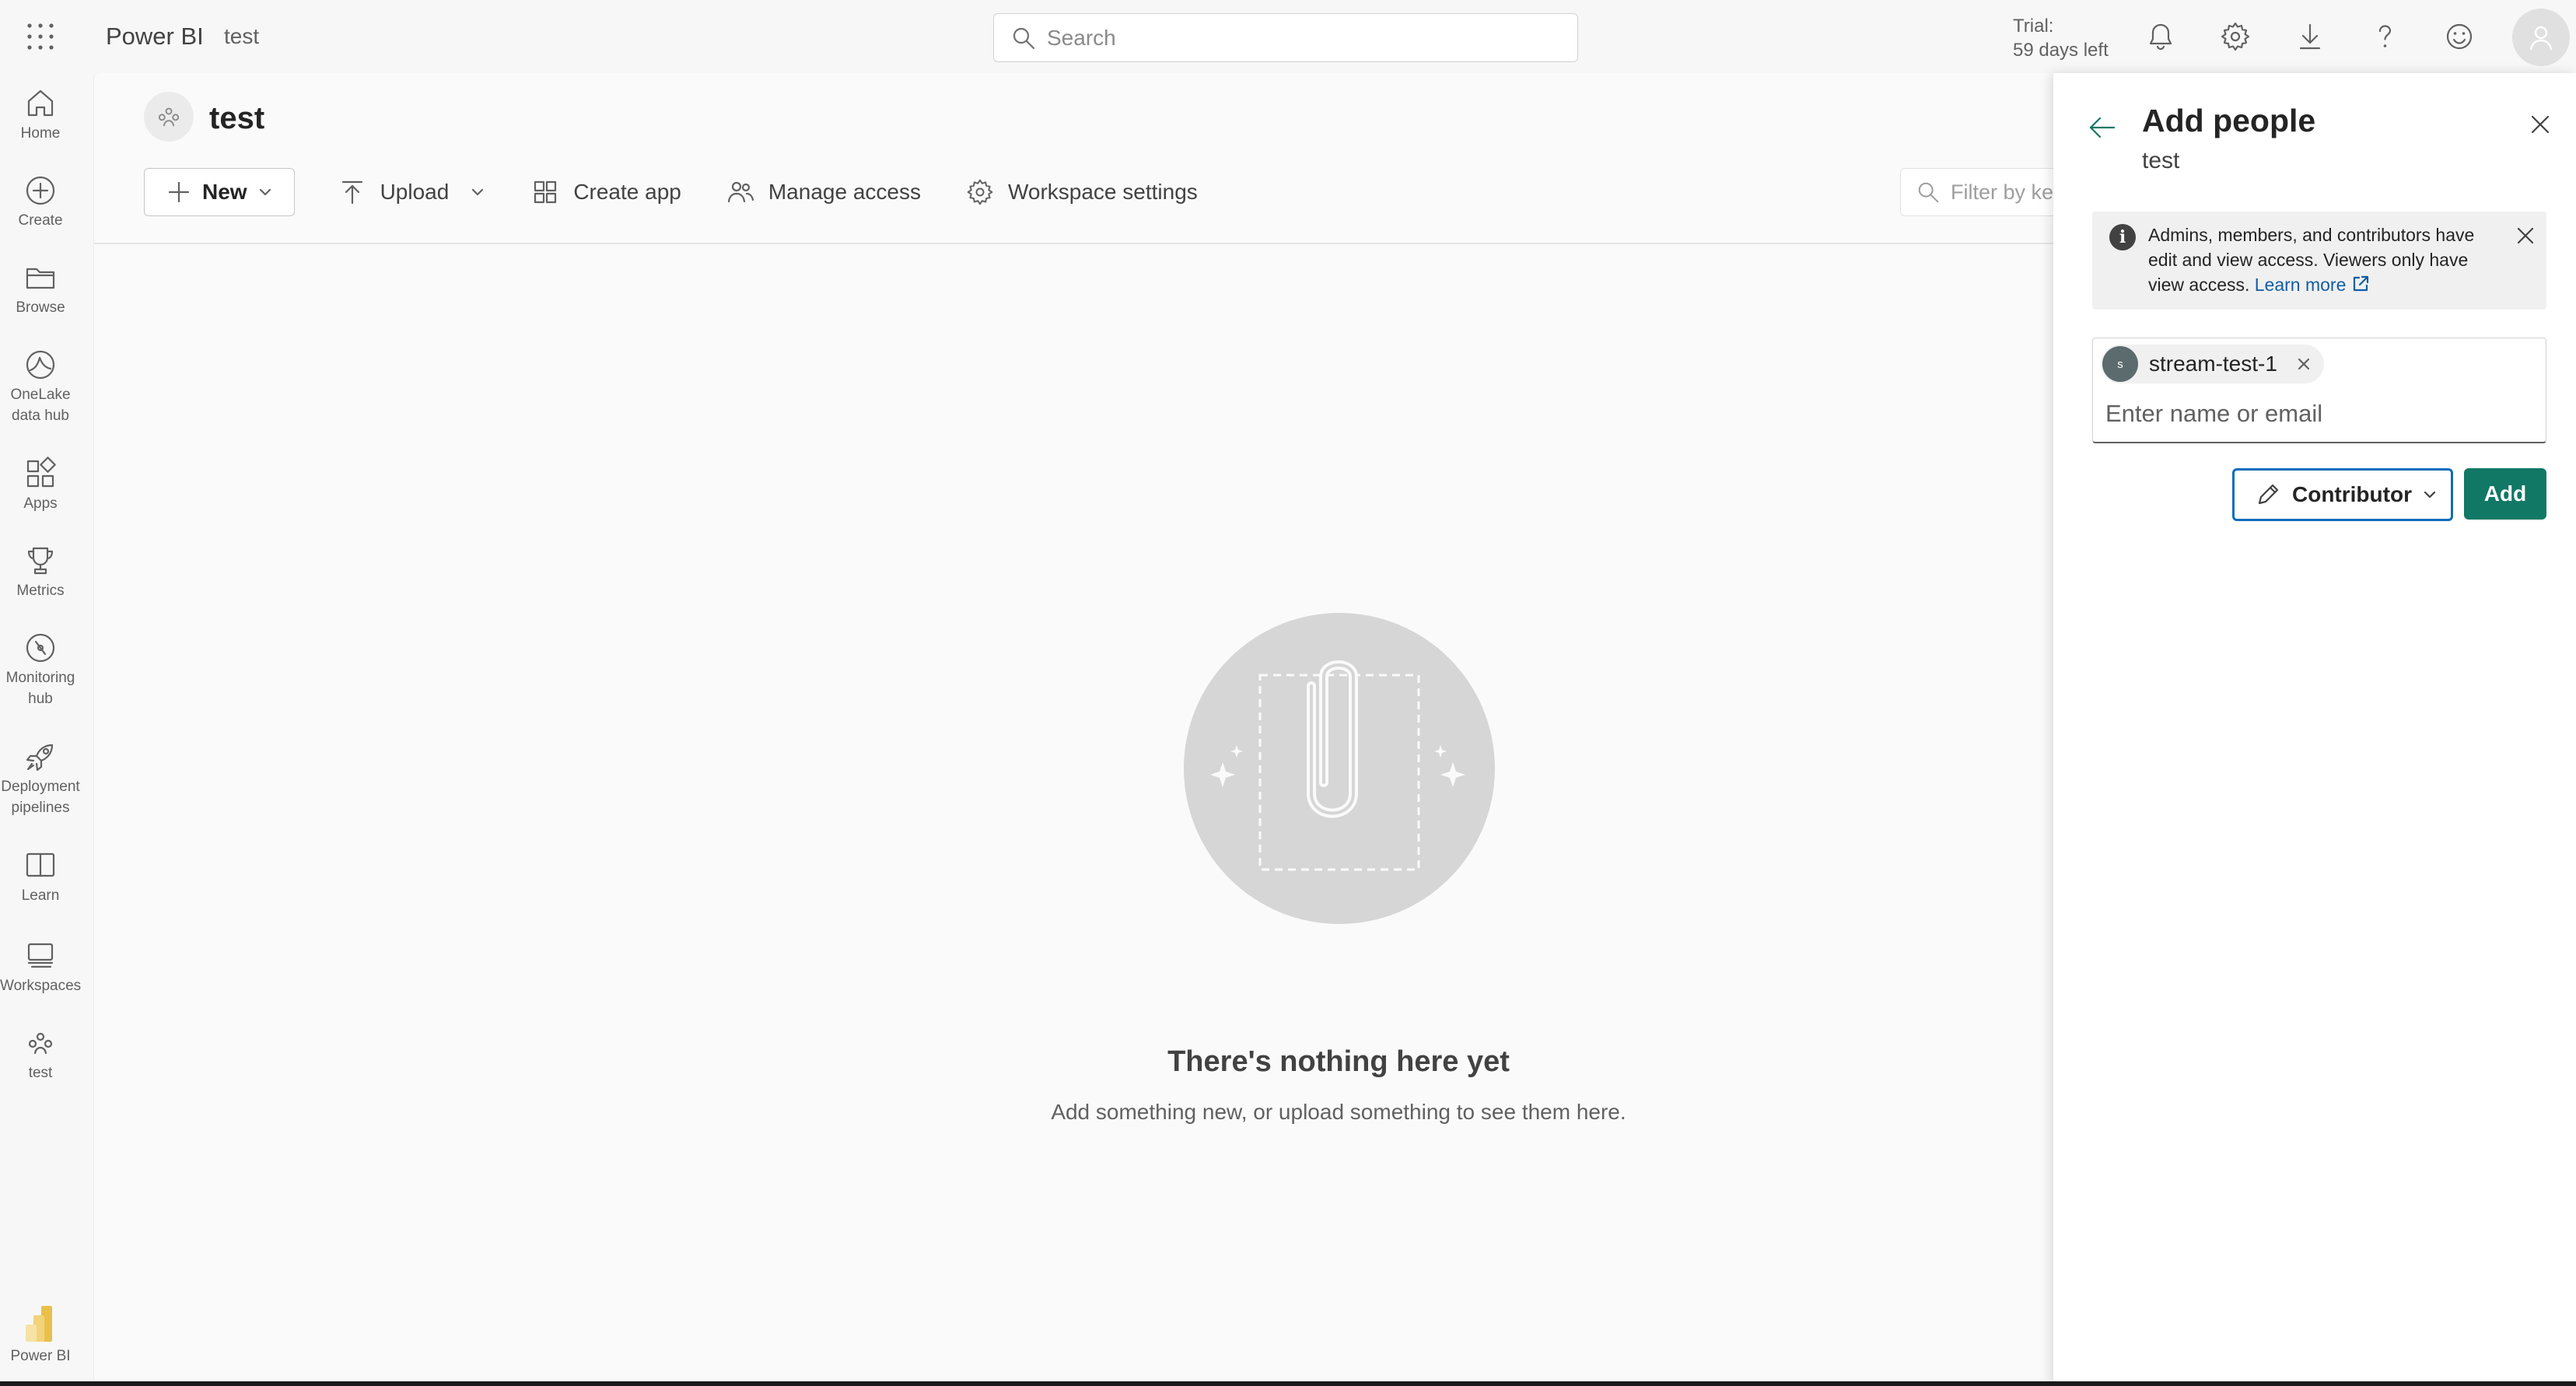  I want to click on nav-item-apps: Apps, so click(41, 485).